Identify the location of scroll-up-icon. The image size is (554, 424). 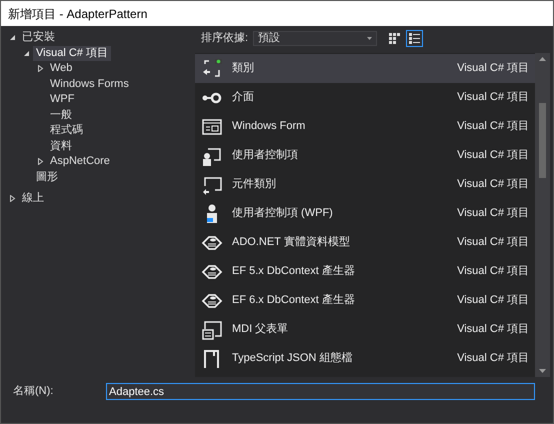
(542, 59).